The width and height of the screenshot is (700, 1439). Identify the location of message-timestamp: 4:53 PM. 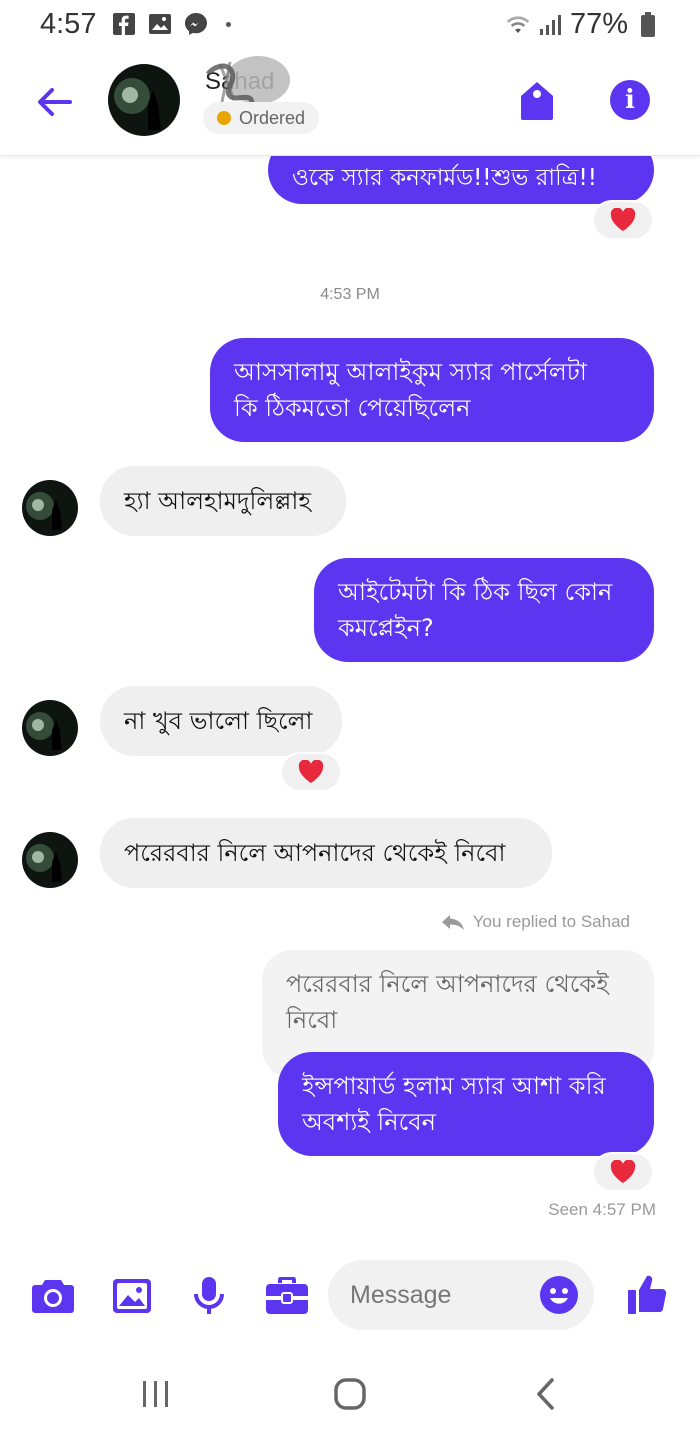
(350, 294).